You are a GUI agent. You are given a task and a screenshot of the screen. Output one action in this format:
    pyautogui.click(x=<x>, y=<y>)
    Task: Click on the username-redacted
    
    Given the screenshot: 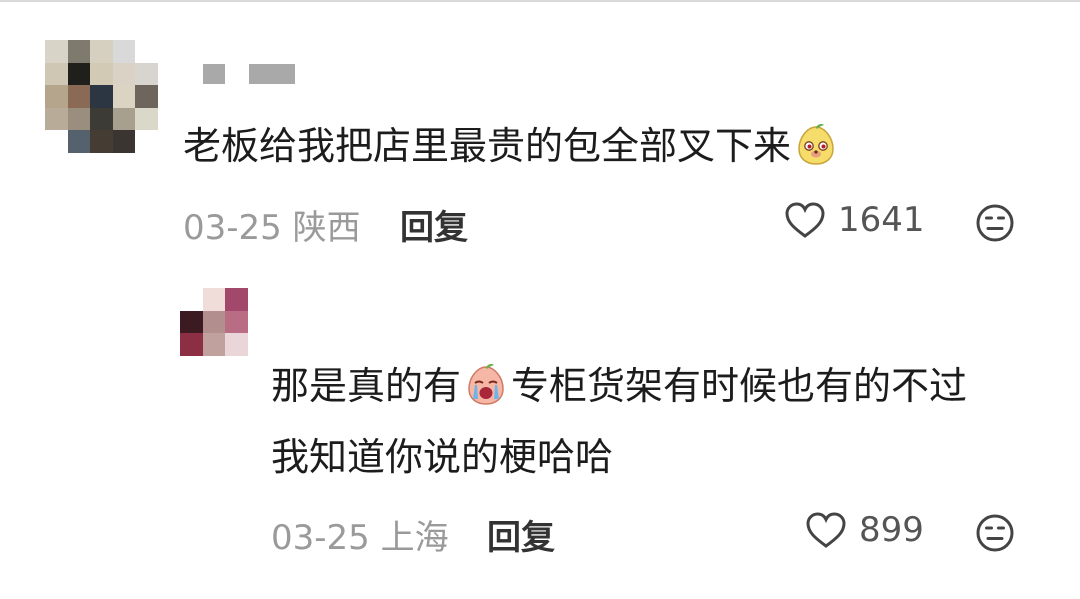 What is the action you would take?
    pyautogui.click(x=249, y=74)
    